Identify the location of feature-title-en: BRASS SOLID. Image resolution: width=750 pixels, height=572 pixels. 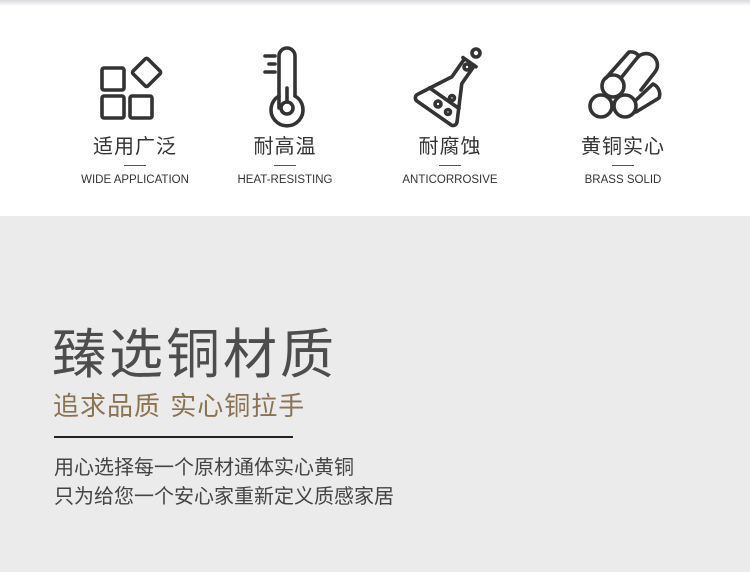
(623, 180).